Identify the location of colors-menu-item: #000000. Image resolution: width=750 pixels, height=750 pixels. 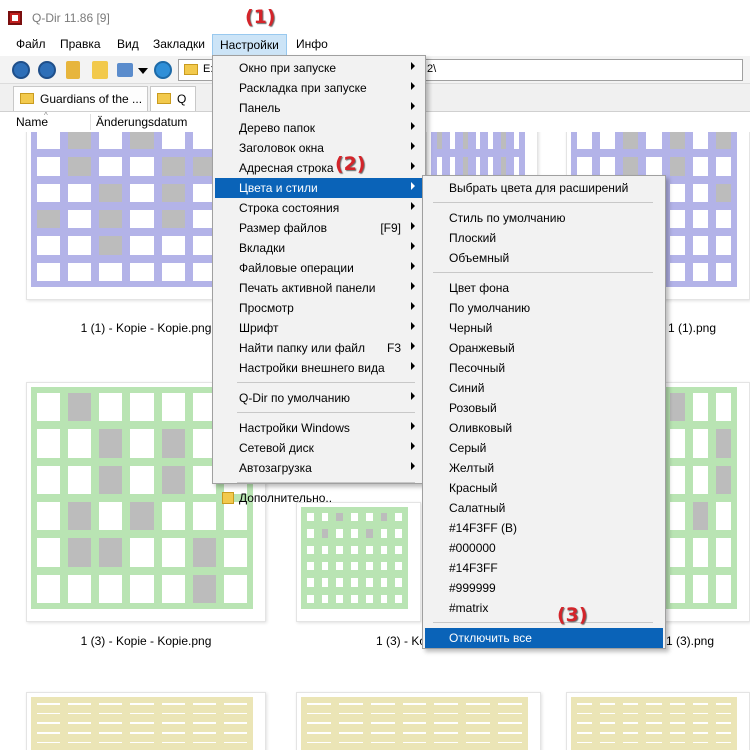
(544, 548).